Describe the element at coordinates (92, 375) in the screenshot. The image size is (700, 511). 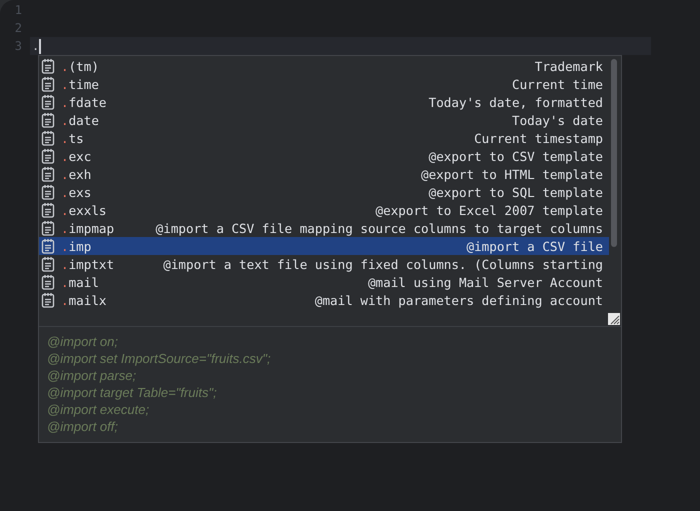
I see `code-sample-line: @import parse;` at that location.